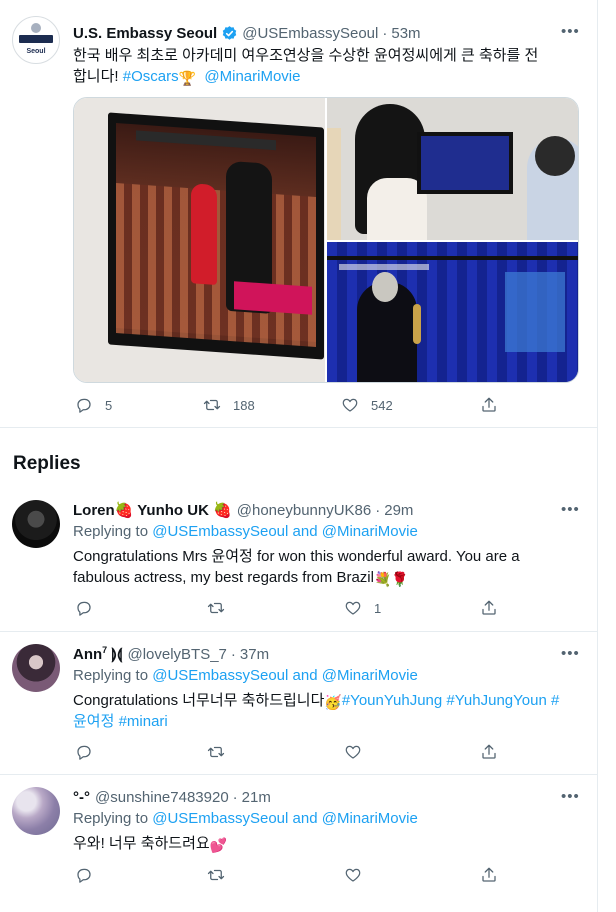 Image resolution: width=616 pixels, height=912 pixels. What do you see at coordinates (199, 700) in the screenshot?
I see `reply-text-prefix: Congratulations 너무너무 축하드립니다` at bounding box center [199, 700].